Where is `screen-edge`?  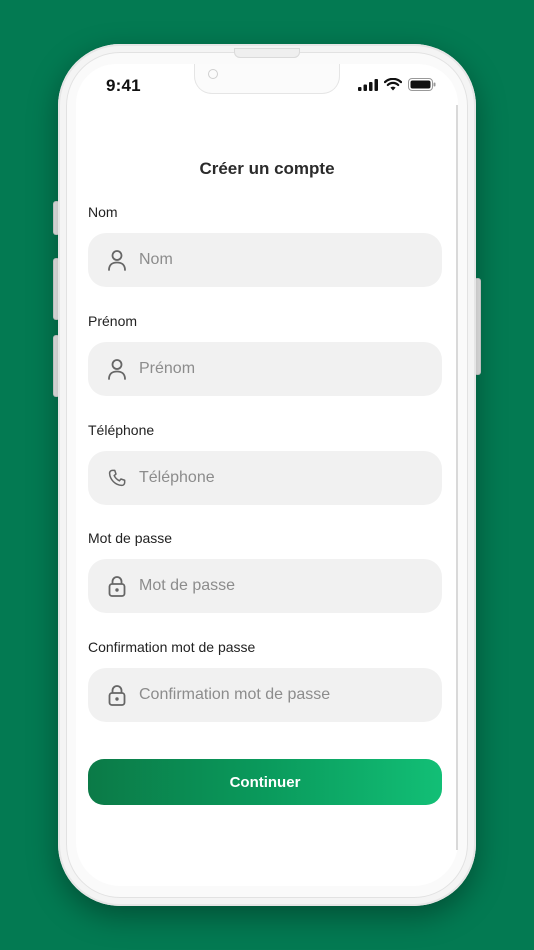 screen-edge is located at coordinates (457, 477).